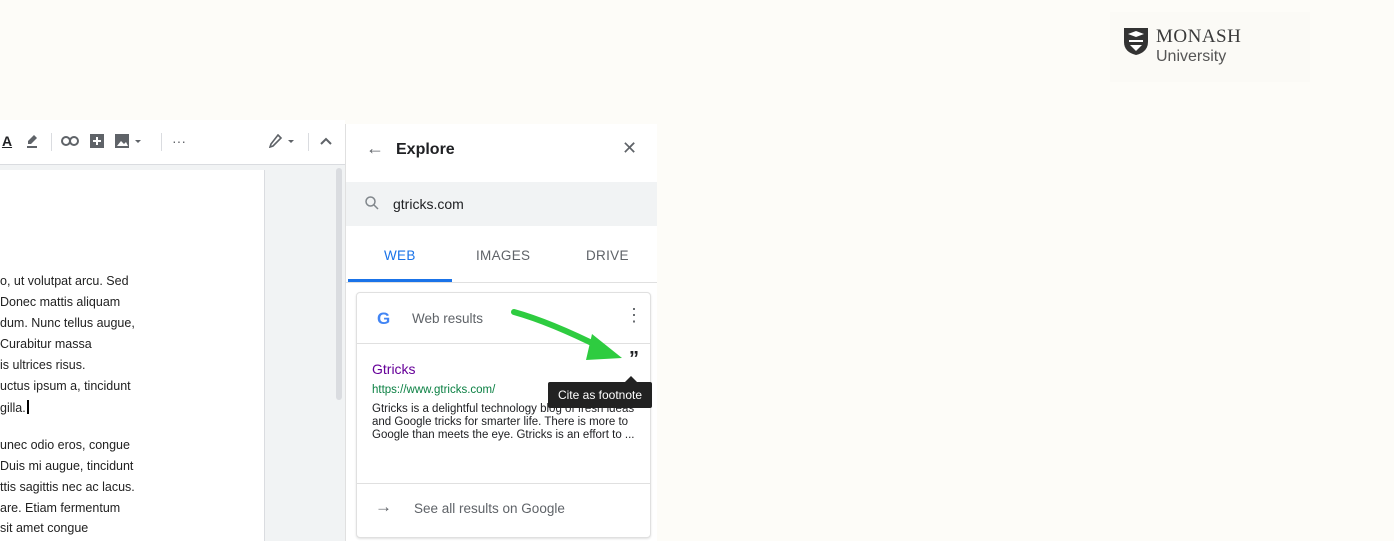 This screenshot has width=1394, height=541. I want to click on see-all-results-link: See all results on Google, so click(489, 508).